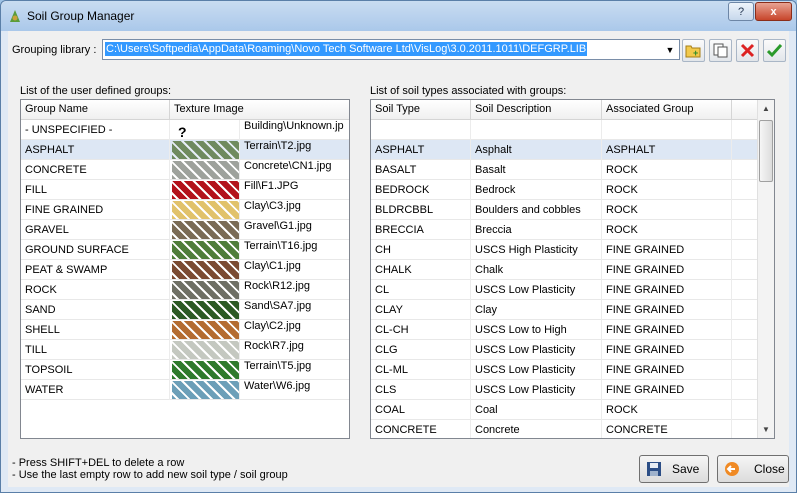 The image size is (797, 493). What do you see at coordinates (421, 370) in the screenshot?
I see `soil-type-cell: CL-ML` at bounding box center [421, 370].